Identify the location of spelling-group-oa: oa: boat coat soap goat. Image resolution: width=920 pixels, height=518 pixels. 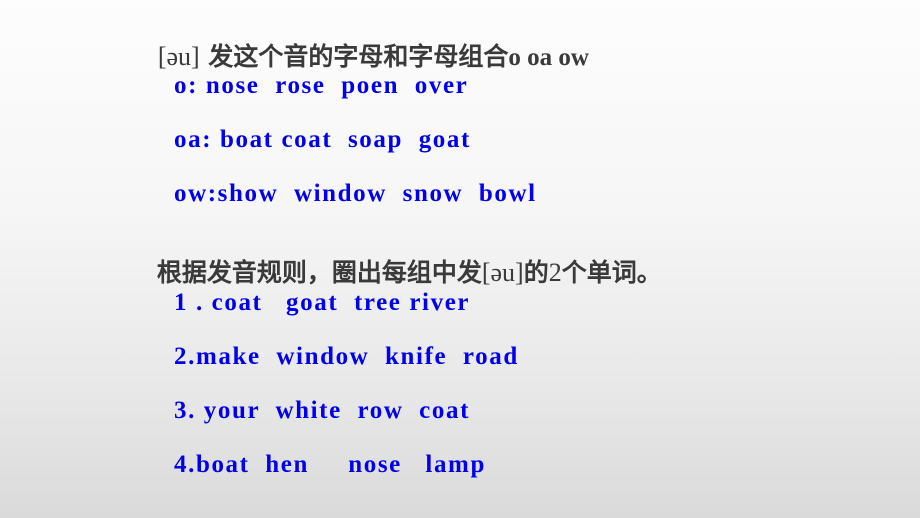
(322, 139).